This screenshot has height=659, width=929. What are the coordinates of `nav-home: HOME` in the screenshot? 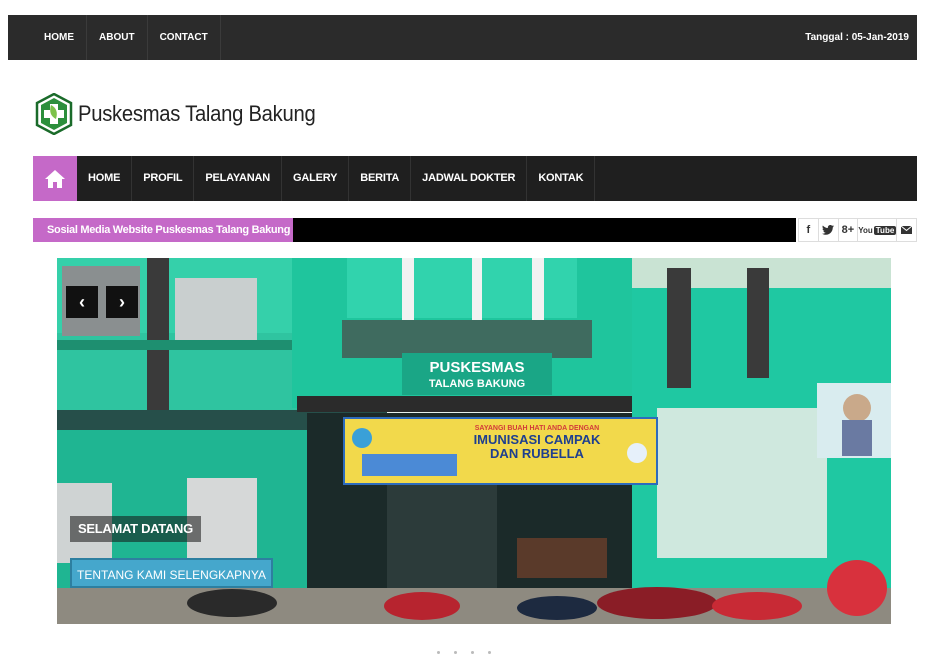 It's located at (105, 178).